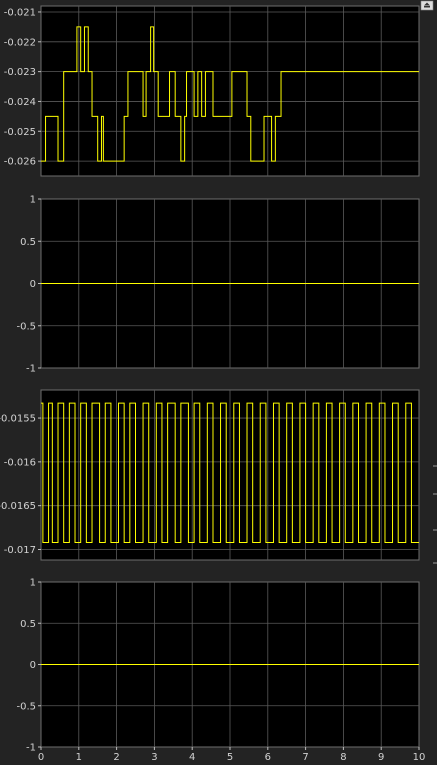 This screenshot has height=765, width=437. I want to click on y-tick-label: -0.021, so click(20, 12).